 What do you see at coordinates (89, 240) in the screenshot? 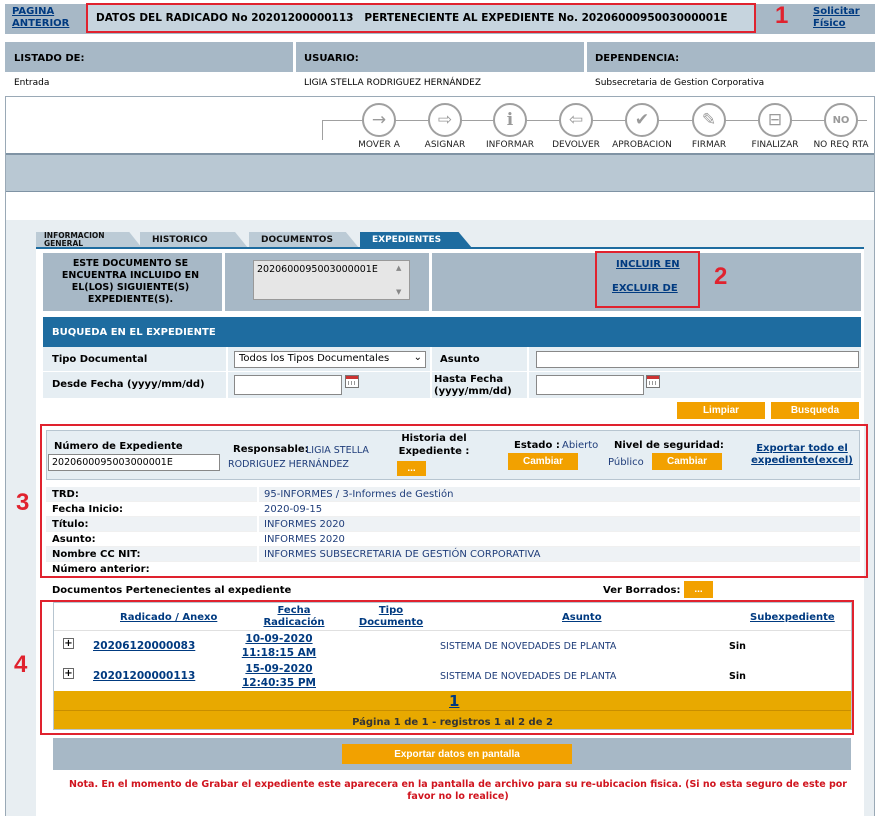
I see `tab-informacion-general: INFORMACION GENERAL` at bounding box center [89, 240].